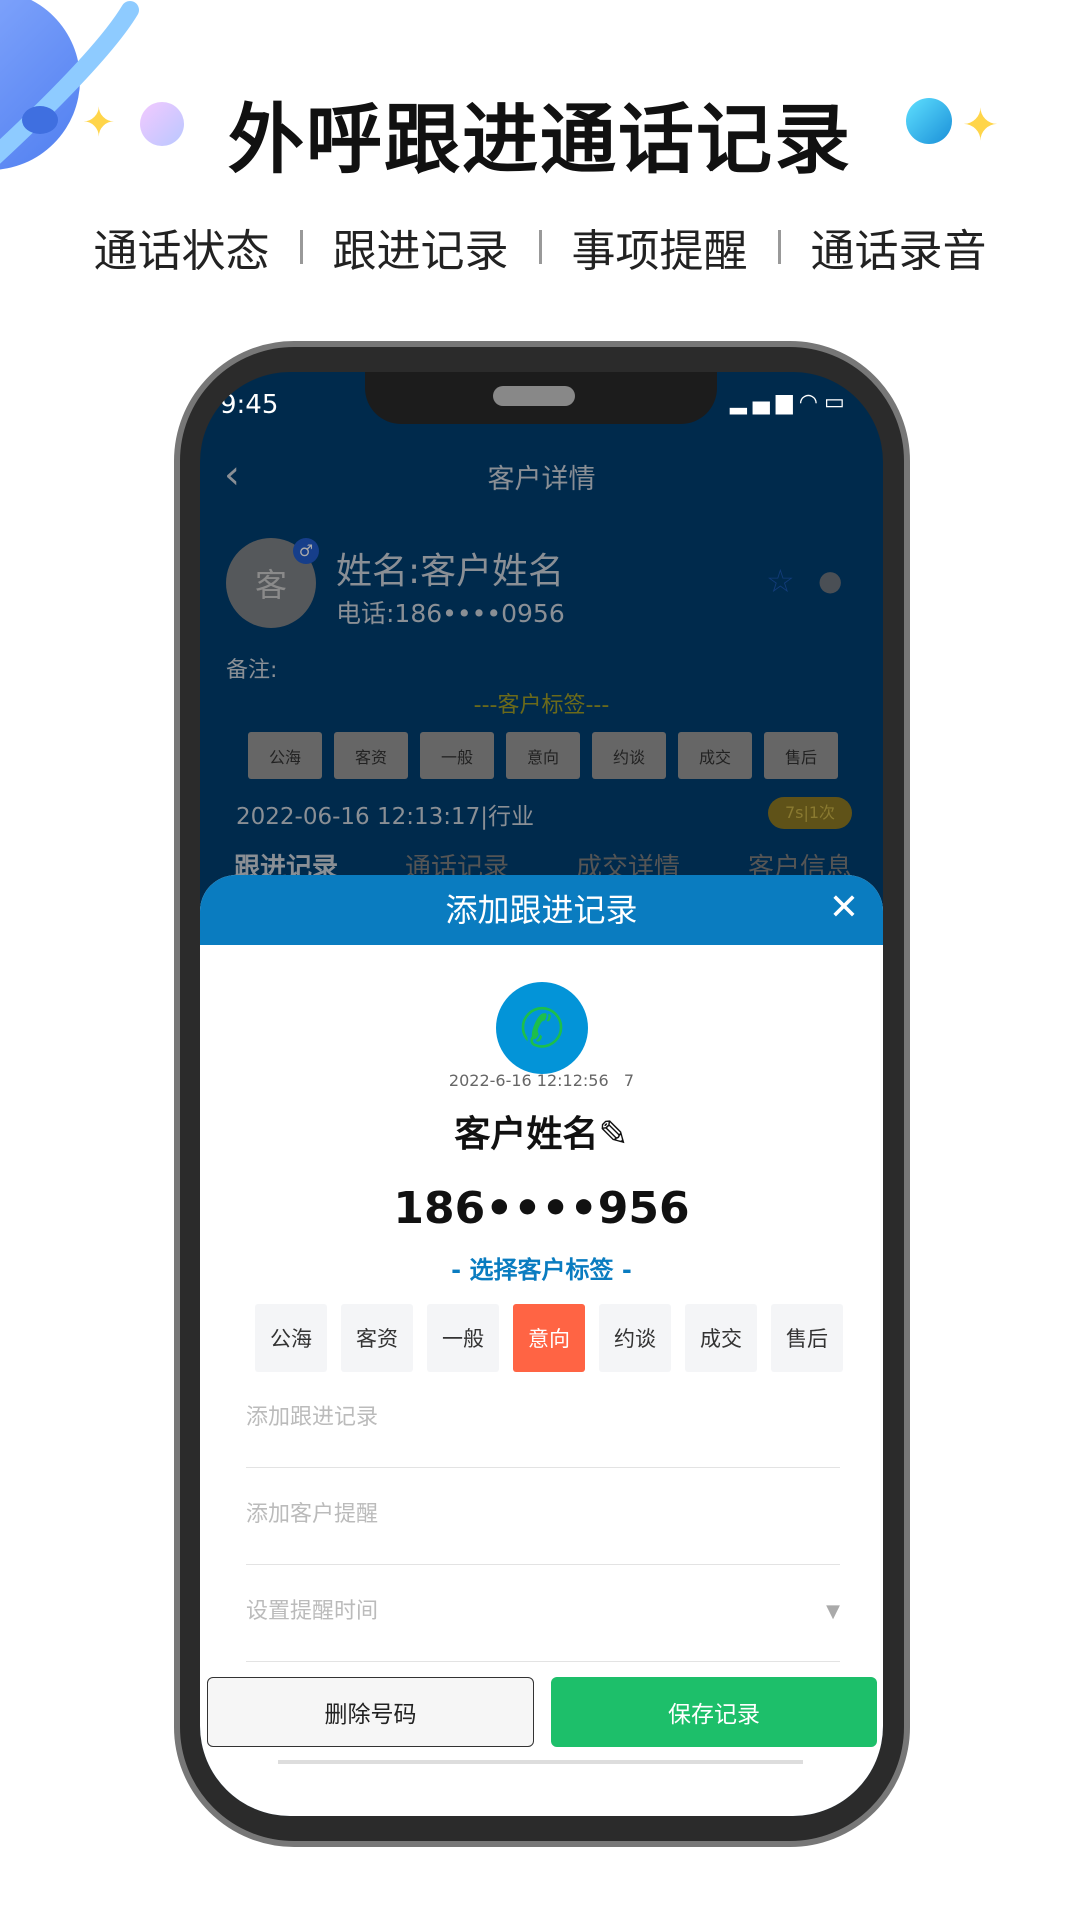 The height and width of the screenshot is (1920, 1080). What do you see at coordinates (463, 1338) in the screenshot?
I see `tag-option: 一般` at bounding box center [463, 1338].